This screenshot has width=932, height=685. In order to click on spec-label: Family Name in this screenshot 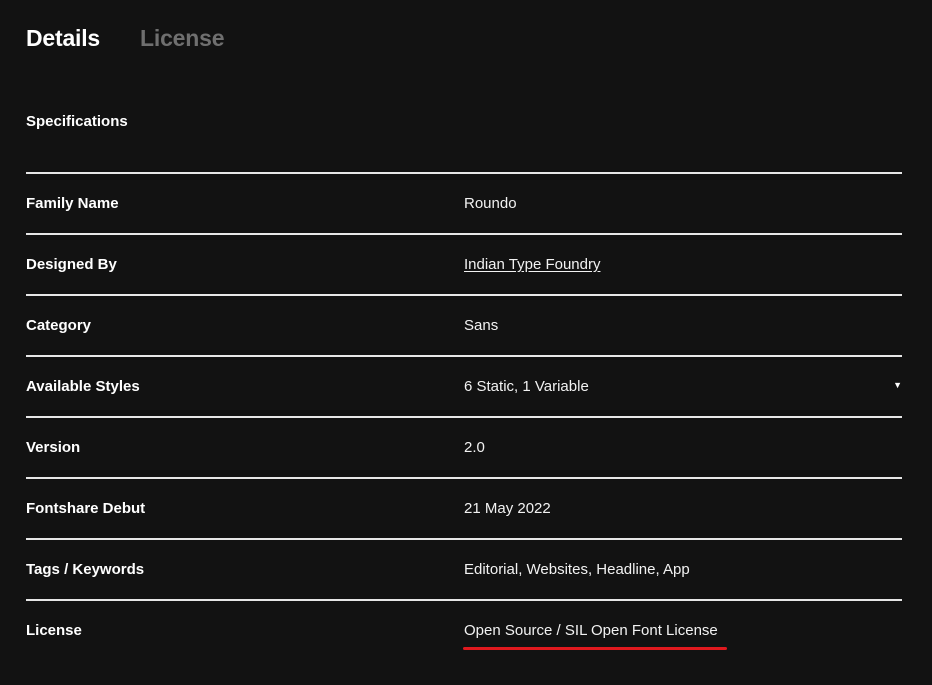, I will do `click(72, 203)`.